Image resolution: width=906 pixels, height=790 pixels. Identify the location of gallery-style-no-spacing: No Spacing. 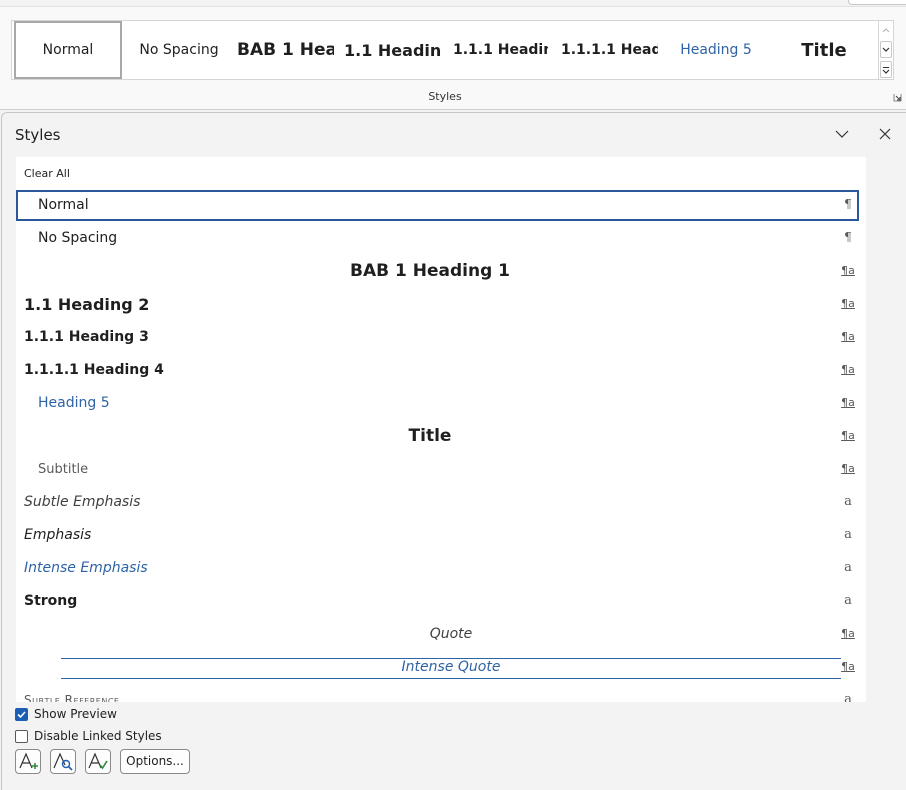
(179, 50).